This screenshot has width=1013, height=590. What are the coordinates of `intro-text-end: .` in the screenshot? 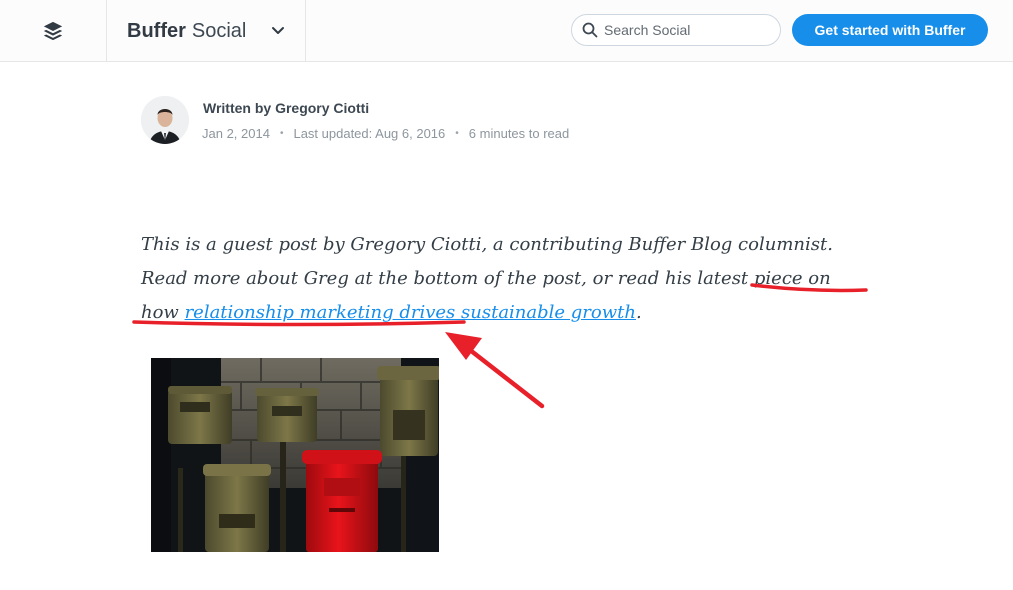 It's located at (638, 312).